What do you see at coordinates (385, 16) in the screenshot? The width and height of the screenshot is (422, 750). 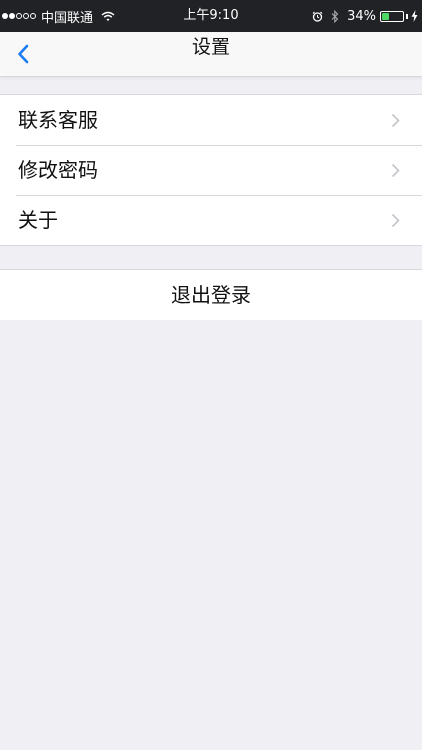 I see `battery-fill` at bounding box center [385, 16].